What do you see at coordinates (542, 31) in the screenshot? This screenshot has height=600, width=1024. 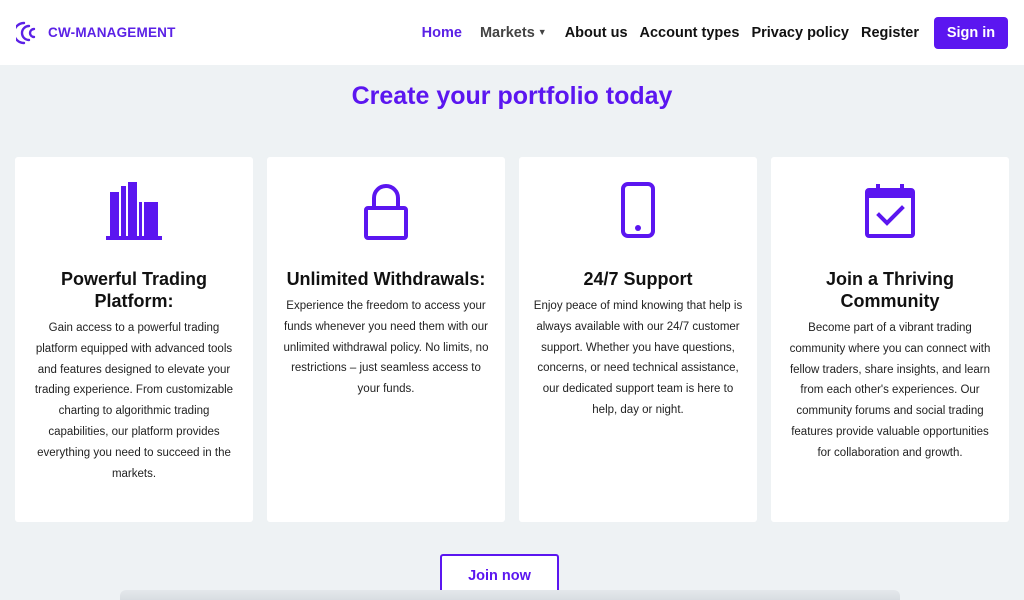 I see `caret-down-icon: ▼` at bounding box center [542, 31].